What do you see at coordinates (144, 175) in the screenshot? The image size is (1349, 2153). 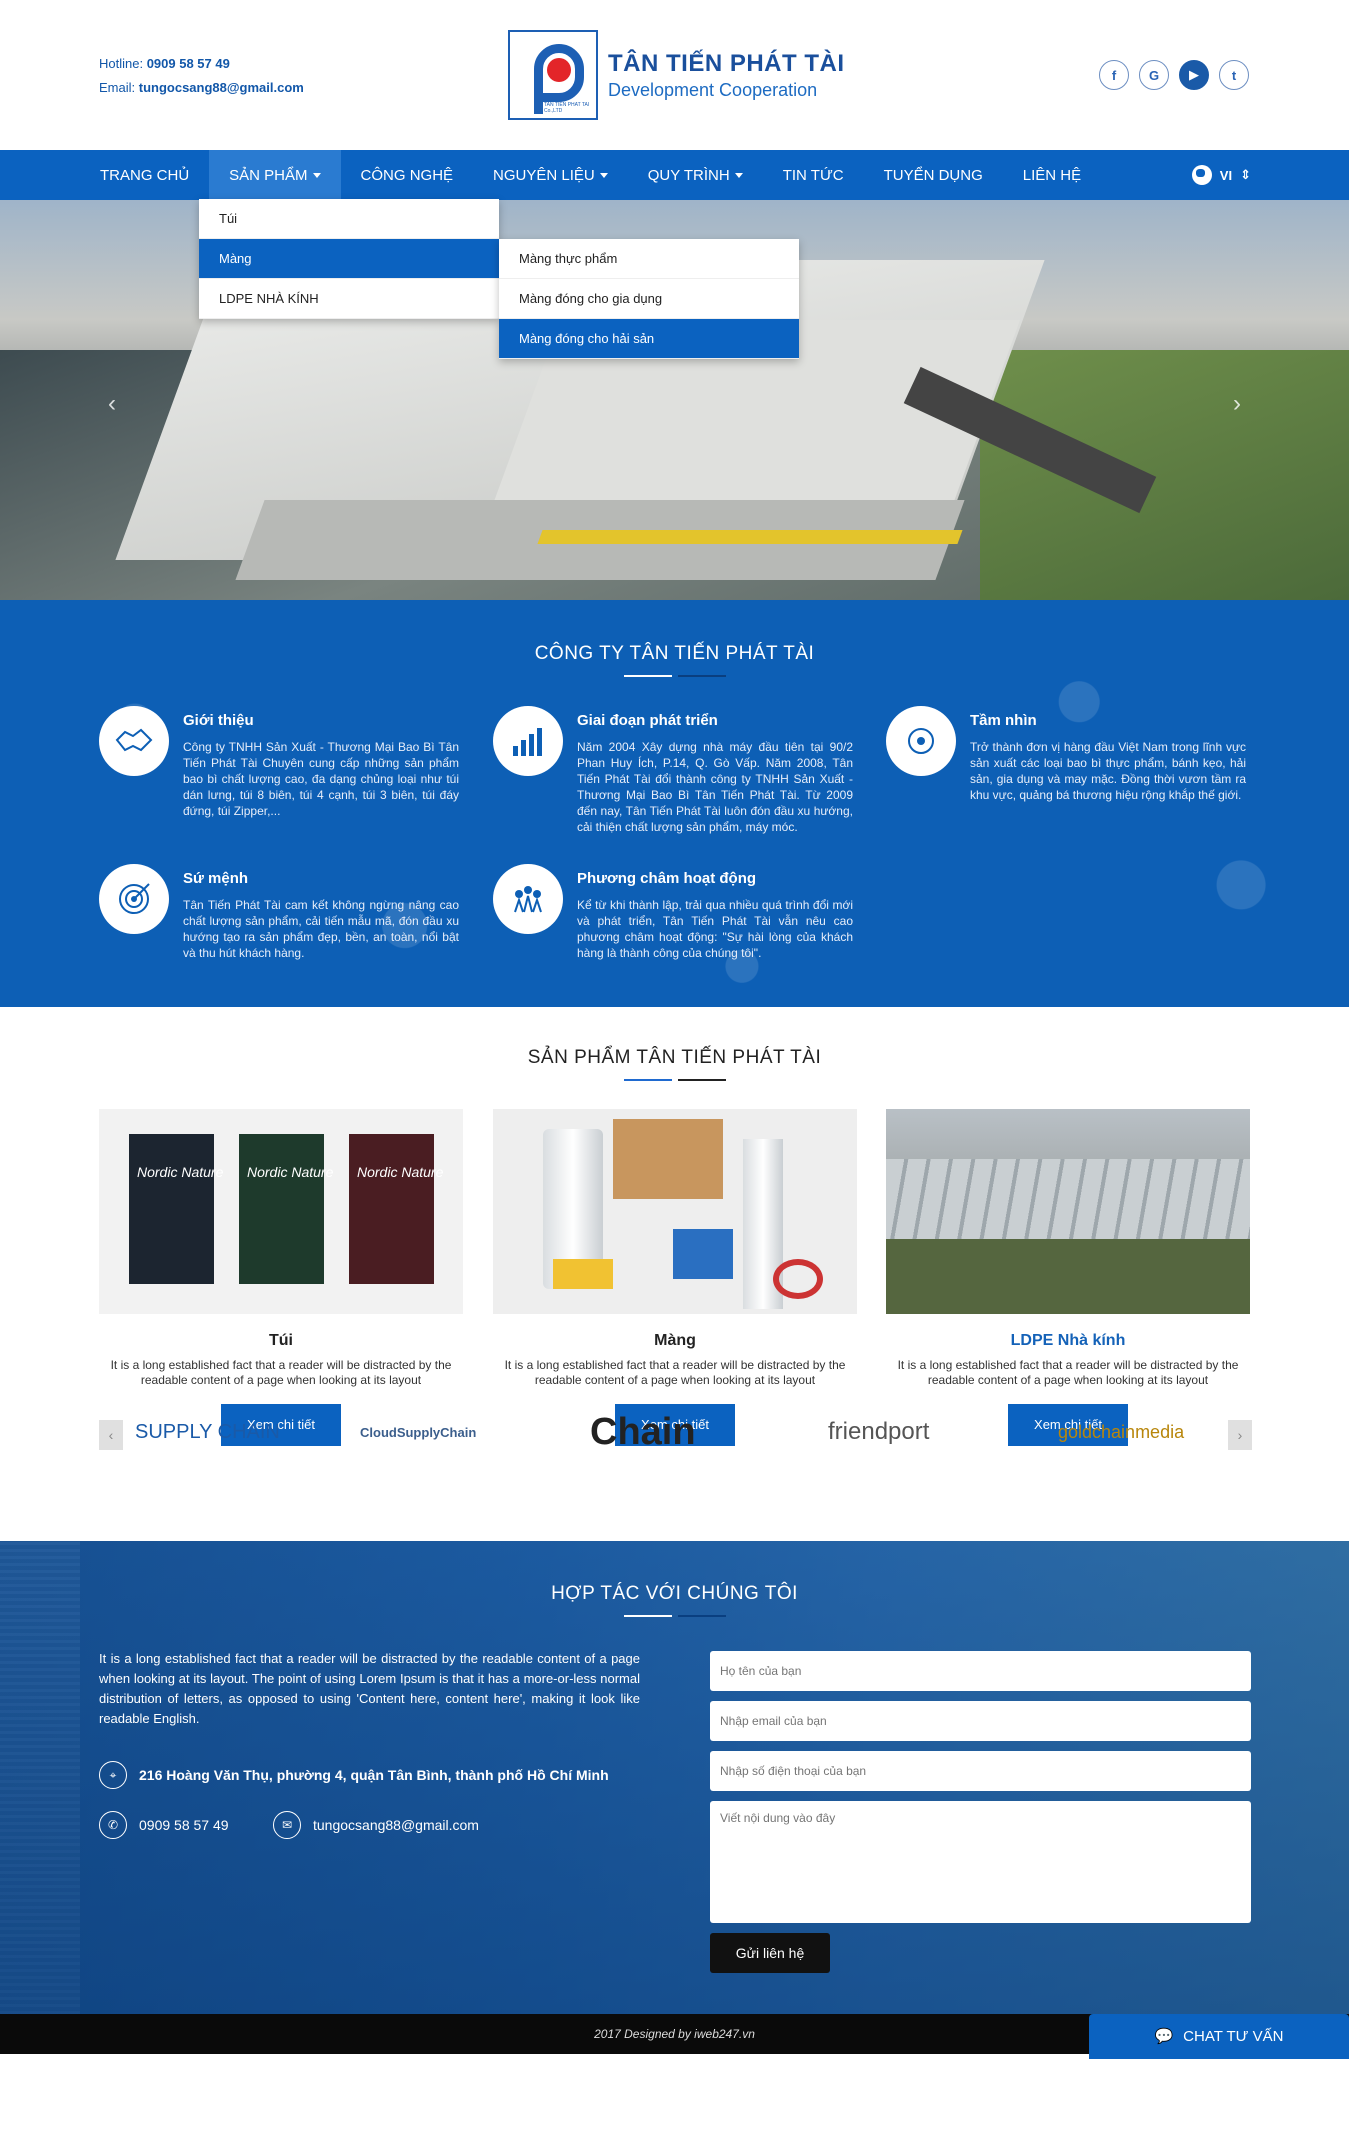 I see `nav-home: TRANG CHỦ` at bounding box center [144, 175].